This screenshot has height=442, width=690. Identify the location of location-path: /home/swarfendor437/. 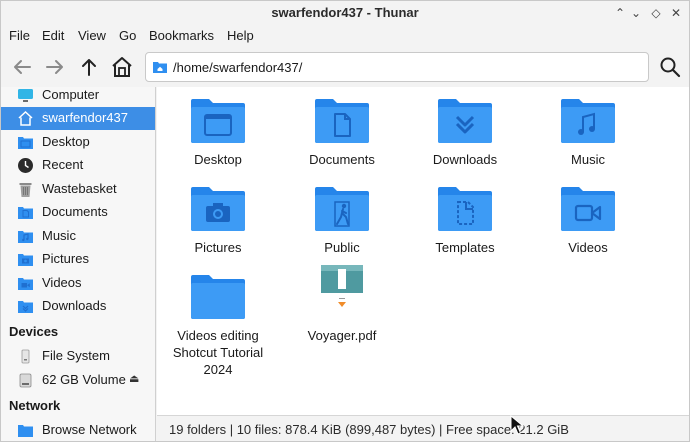
(237, 67).